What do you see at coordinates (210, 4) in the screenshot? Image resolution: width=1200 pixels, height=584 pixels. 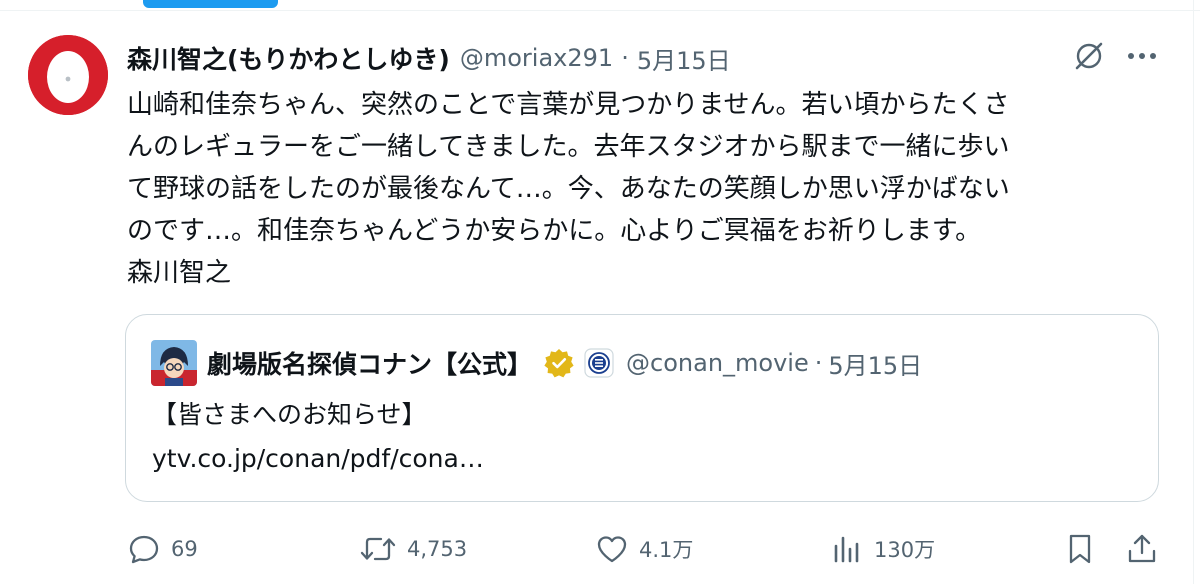 I see `active-tab-indicator` at bounding box center [210, 4].